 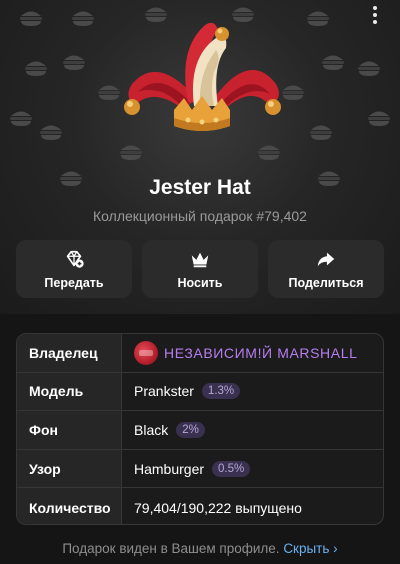 What do you see at coordinates (252, 430) in the screenshot?
I see `backdrop-value-cell: Black 2%` at bounding box center [252, 430].